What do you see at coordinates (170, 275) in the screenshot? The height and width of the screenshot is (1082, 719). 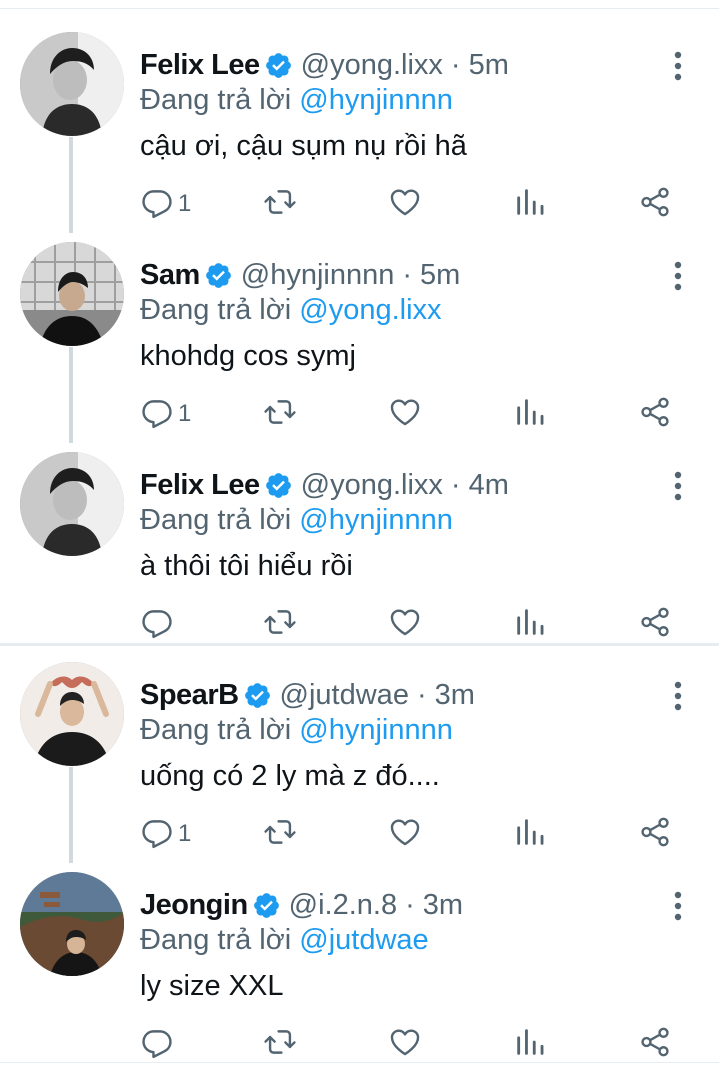 I see `display-name: Sam` at bounding box center [170, 275].